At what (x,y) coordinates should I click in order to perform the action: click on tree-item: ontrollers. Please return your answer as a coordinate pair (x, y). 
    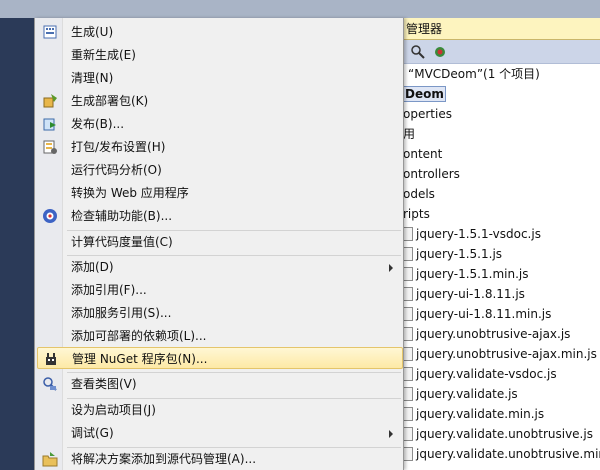
    Looking at the image, I should click on (499, 174).